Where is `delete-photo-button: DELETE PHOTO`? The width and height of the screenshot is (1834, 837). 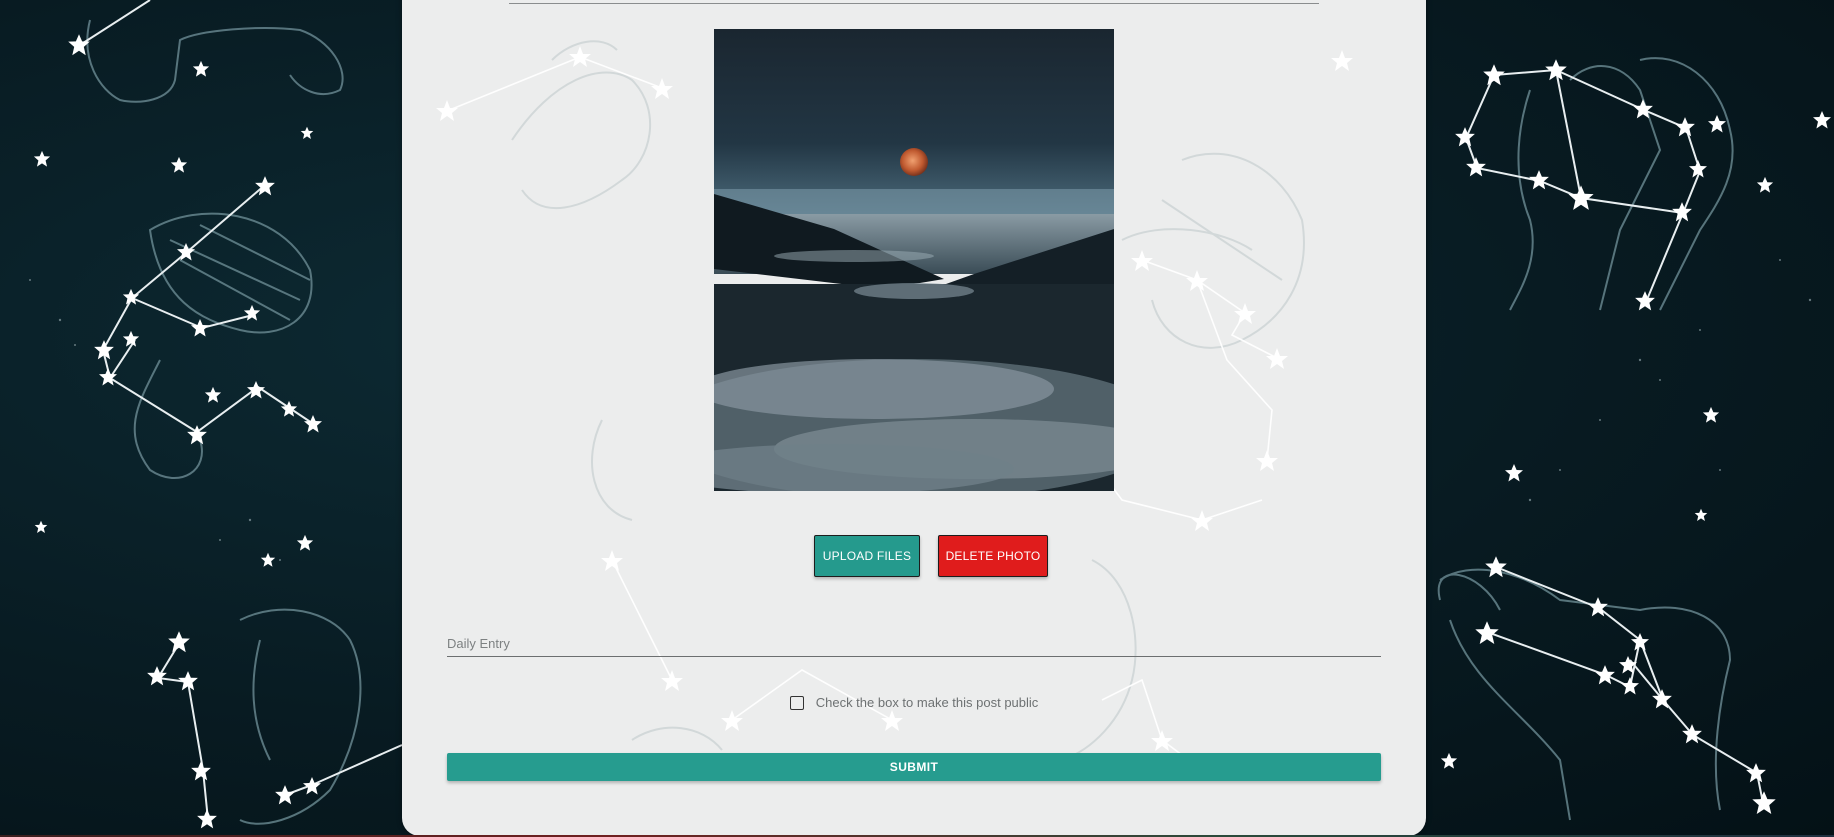
delete-photo-button: DELETE PHOTO is located at coordinates (993, 556).